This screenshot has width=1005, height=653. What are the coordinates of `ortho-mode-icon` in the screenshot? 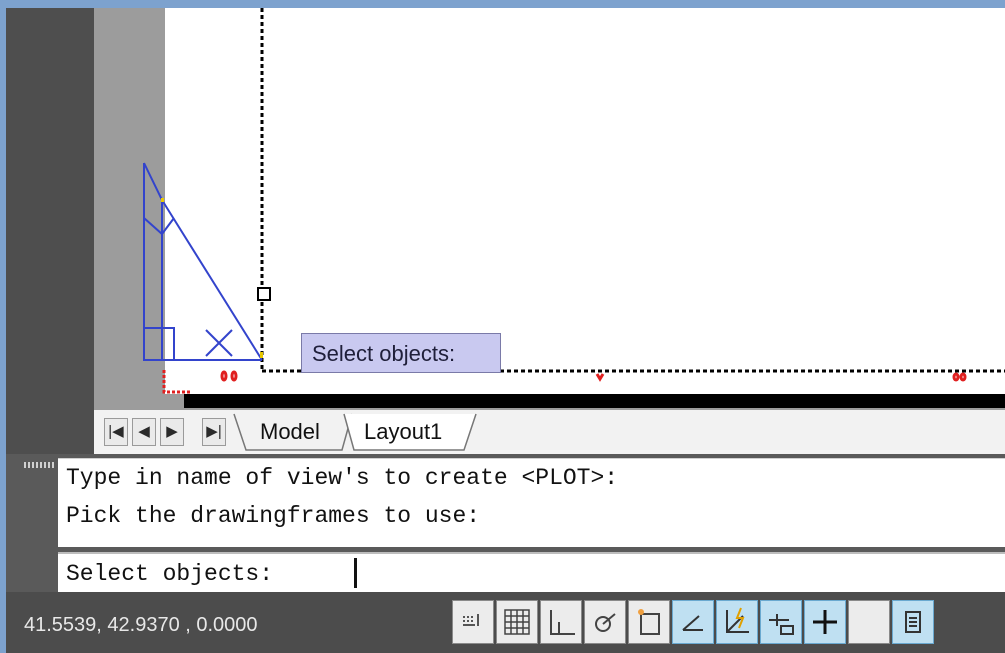 It's located at (605, 622).